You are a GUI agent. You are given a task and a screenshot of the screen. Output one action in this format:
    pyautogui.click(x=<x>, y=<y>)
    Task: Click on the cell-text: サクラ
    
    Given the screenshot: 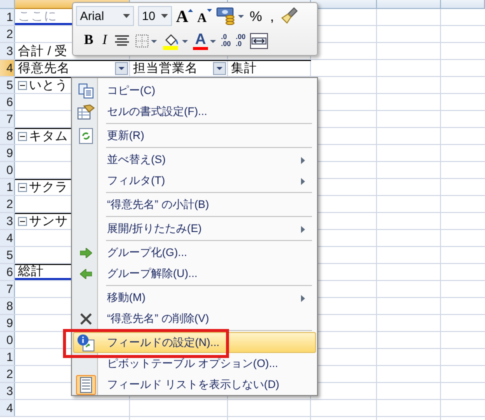 What is the action you would take?
    pyautogui.click(x=48, y=187)
    